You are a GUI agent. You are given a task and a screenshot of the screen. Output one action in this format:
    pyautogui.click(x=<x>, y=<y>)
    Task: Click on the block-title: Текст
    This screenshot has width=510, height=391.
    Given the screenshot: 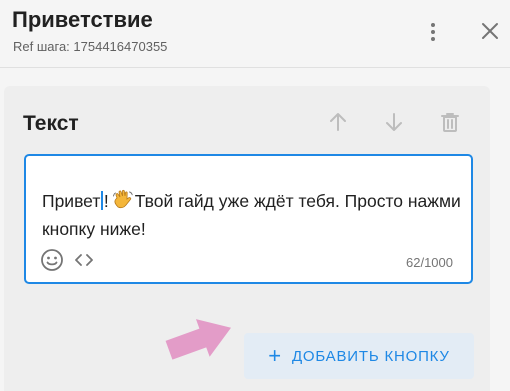 What is the action you would take?
    pyautogui.click(x=51, y=123)
    